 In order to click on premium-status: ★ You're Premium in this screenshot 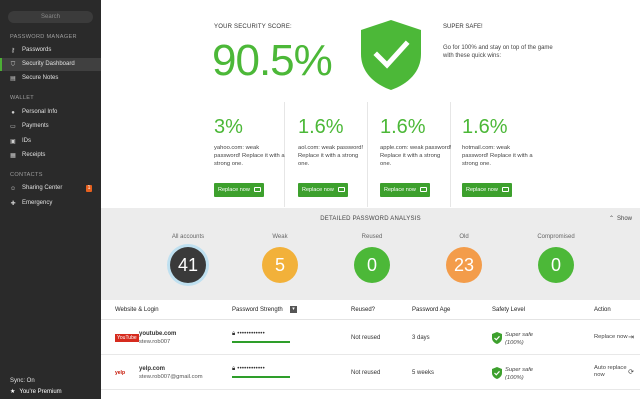, I will do `click(36, 391)`.